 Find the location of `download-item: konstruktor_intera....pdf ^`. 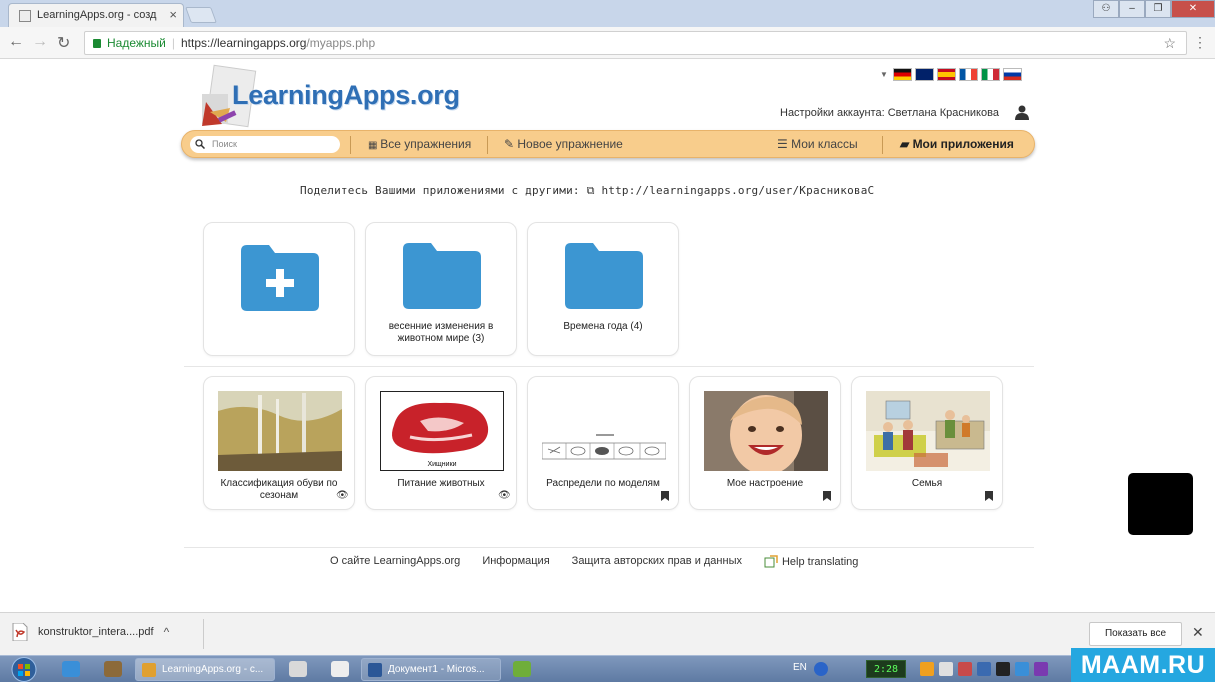

download-item: konstruktor_intera....pdf ^ is located at coordinates (90, 632).